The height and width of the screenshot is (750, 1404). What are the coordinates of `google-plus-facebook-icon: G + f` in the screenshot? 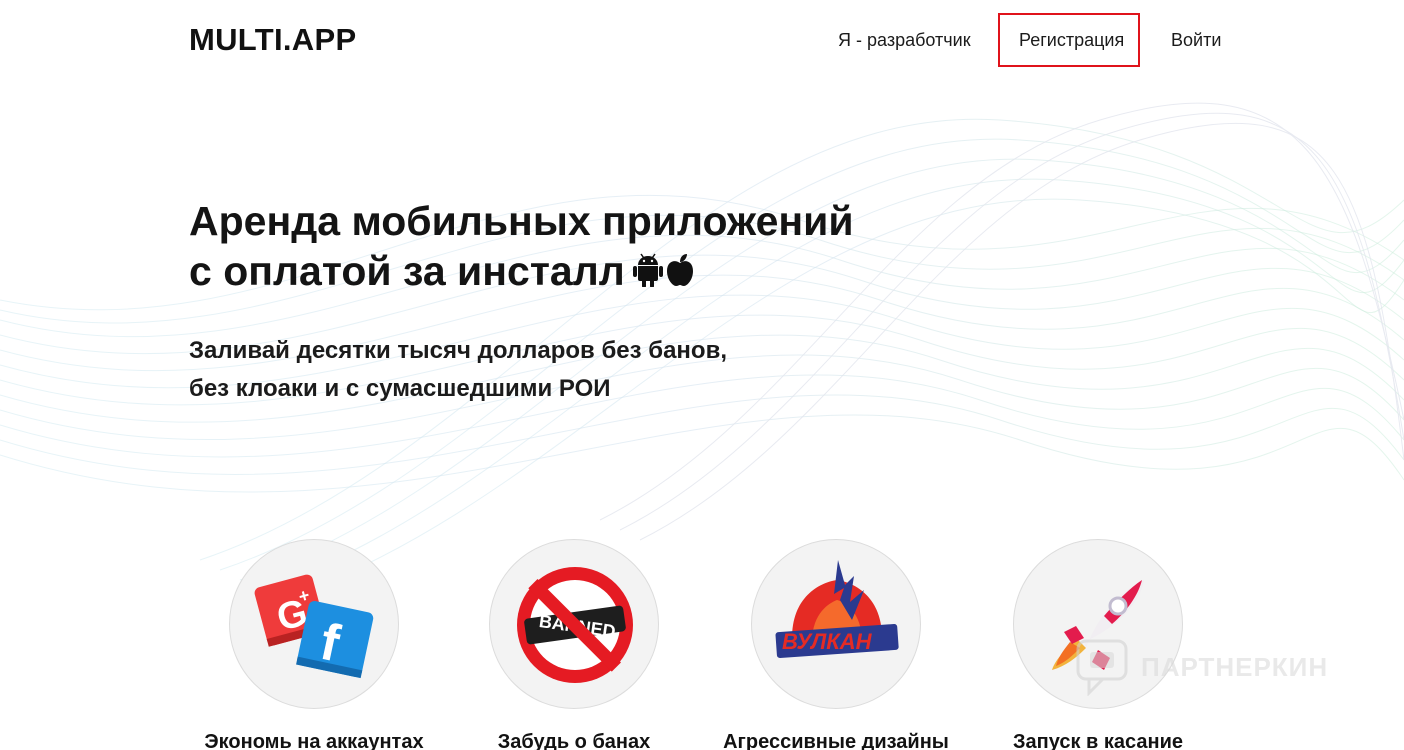 It's located at (314, 626).